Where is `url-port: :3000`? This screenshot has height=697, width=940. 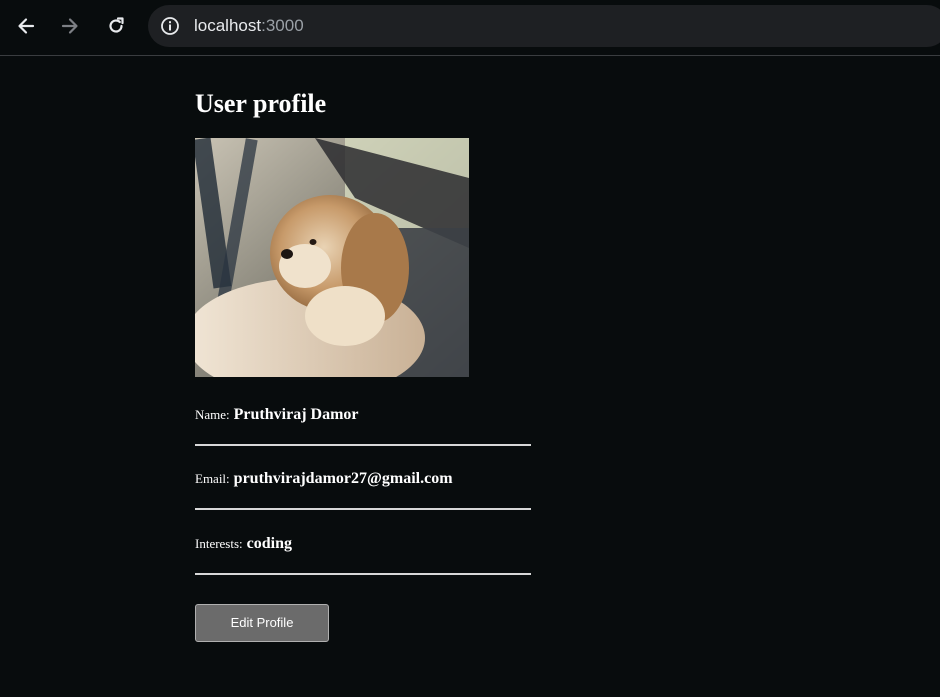 url-port: :3000 is located at coordinates (282, 25).